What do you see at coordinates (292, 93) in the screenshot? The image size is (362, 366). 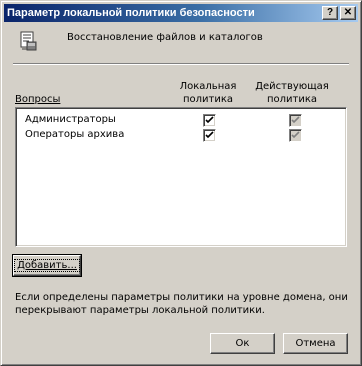 I see `effective-policy-column-header: Действующая политика` at bounding box center [292, 93].